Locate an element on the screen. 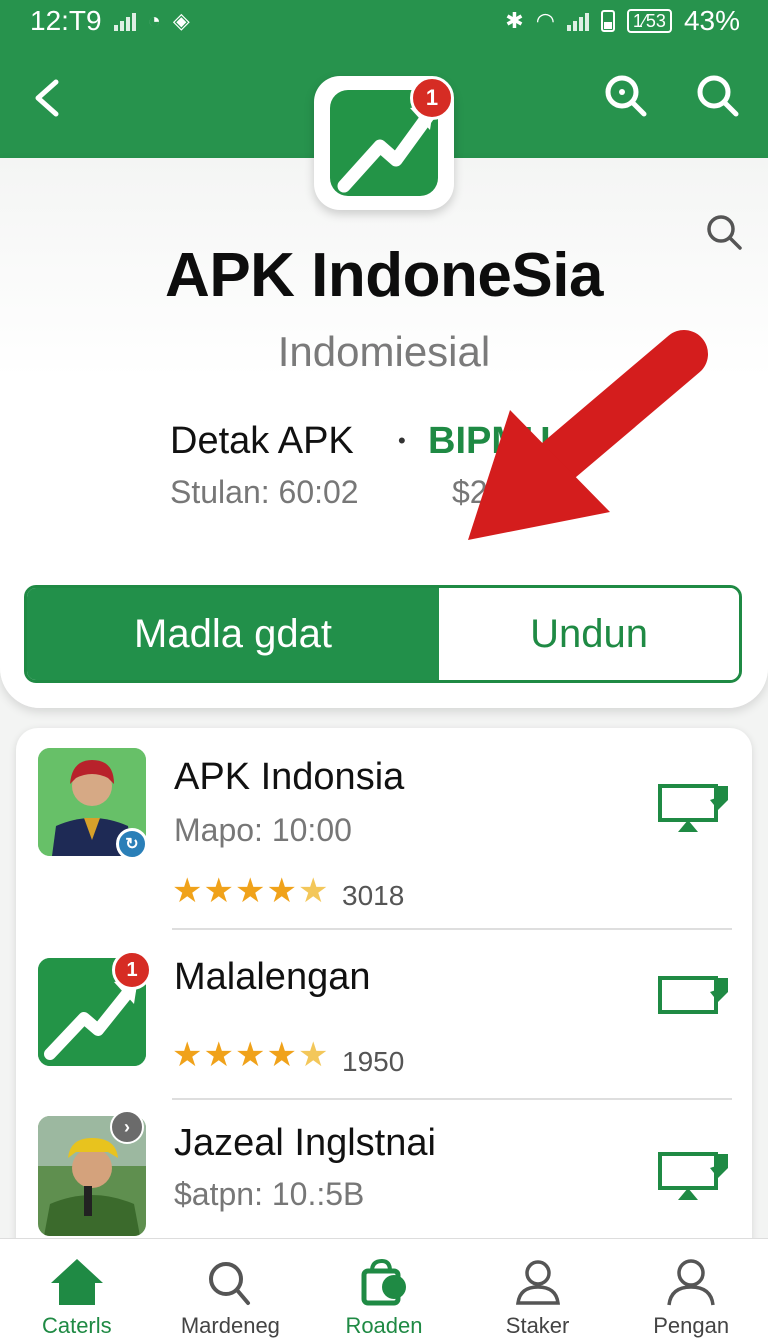 The image size is (768, 1344). nav-staker: Staker is located at coordinates (538, 1291).